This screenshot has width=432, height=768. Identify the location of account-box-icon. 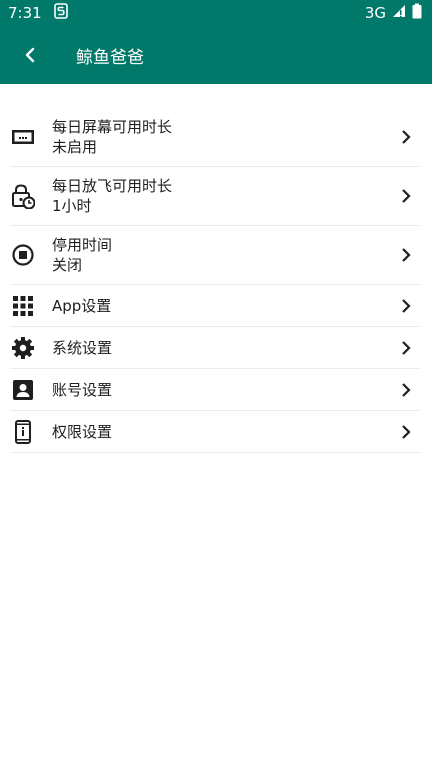
(23, 390).